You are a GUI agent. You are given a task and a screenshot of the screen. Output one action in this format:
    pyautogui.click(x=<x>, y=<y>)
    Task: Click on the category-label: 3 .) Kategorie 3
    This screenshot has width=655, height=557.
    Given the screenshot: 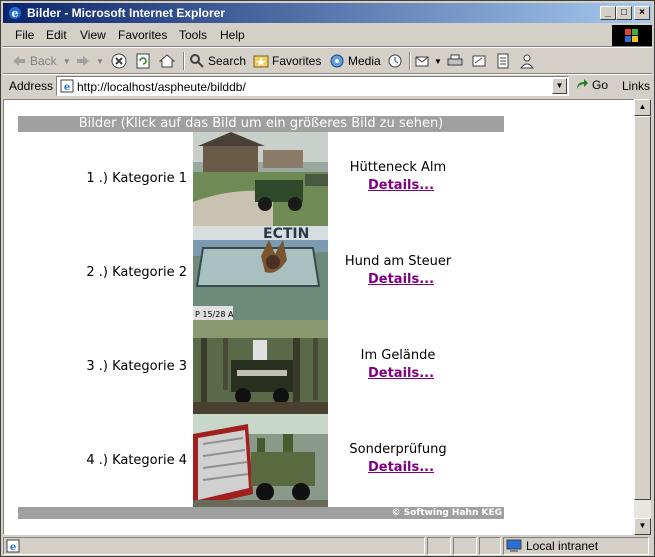 What is the action you would take?
    pyautogui.click(x=136, y=366)
    